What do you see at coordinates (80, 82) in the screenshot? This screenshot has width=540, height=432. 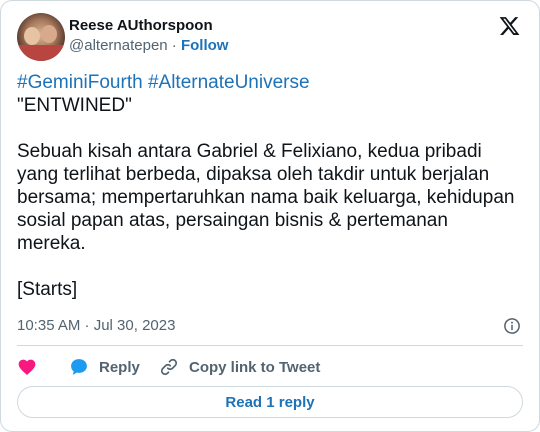 I see `hashtag-link: #GeminiFourth` at bounding box center [80, 82].